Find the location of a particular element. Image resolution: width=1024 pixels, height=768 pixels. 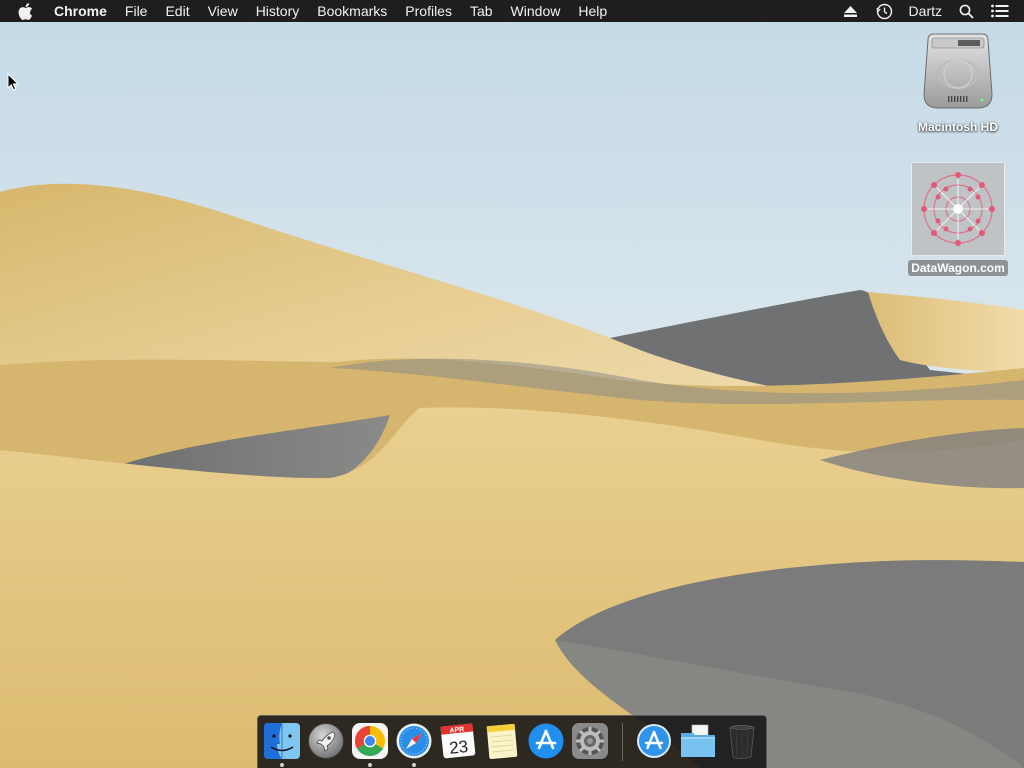

menu-history: History is located at coordinates (278, 11).